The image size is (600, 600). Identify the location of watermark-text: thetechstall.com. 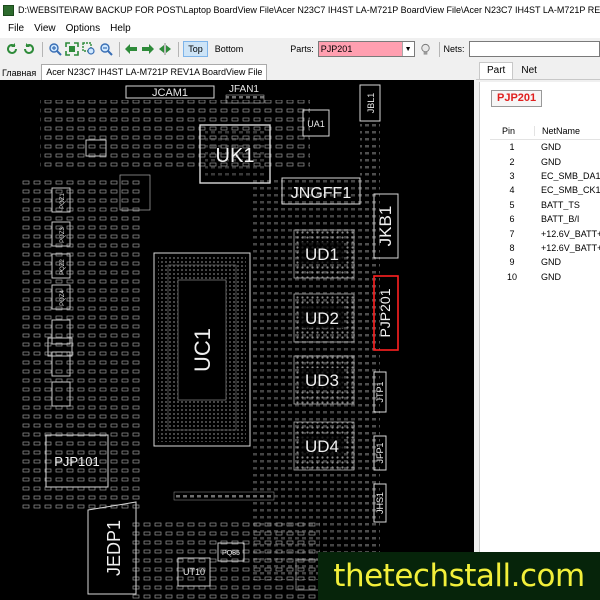
(459, 576).